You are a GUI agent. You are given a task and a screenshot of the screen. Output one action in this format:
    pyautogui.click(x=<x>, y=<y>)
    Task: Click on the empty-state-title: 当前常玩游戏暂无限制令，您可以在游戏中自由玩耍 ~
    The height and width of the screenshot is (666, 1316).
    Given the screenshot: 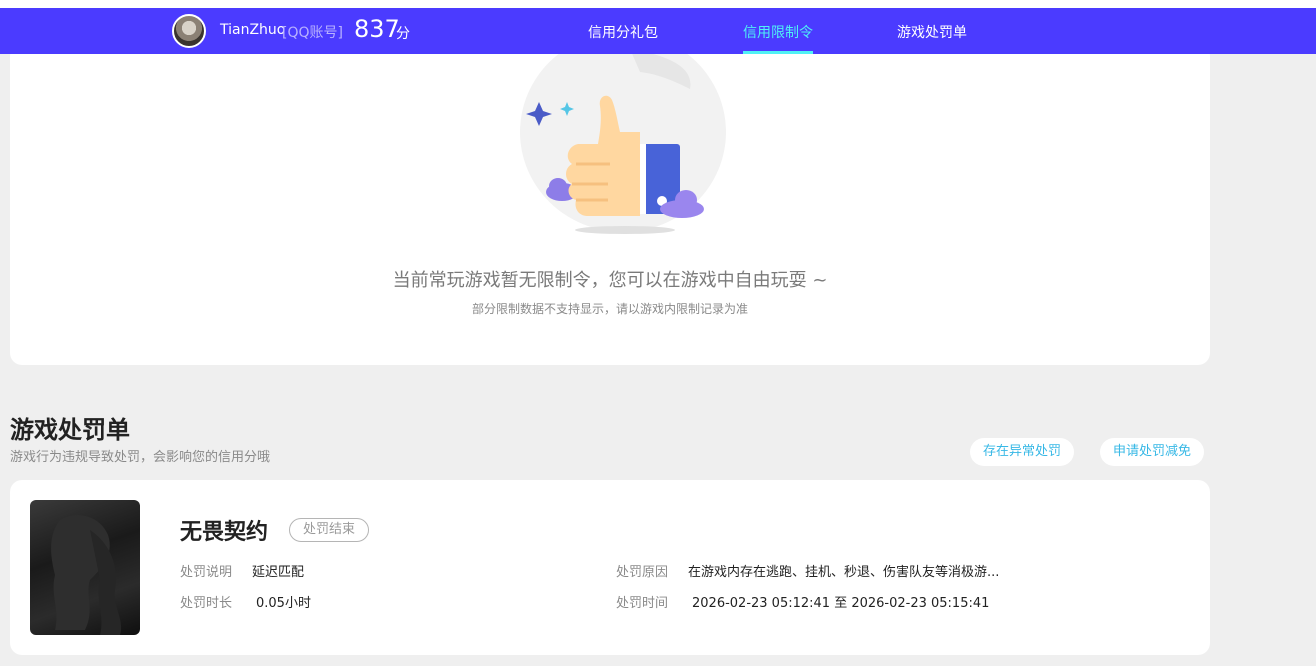 What is the action you would take?
    pyautogui.click(x=610, y=280)
    